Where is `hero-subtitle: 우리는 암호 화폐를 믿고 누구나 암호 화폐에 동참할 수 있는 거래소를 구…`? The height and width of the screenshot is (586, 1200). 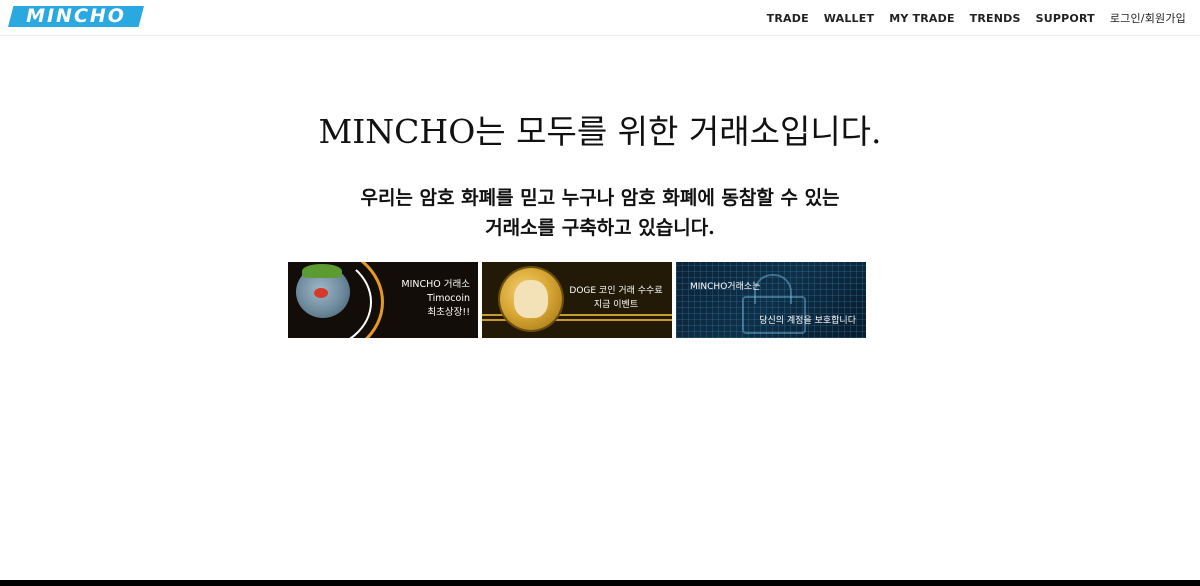 hero-subtitle: 우리는 암호 화폐를 믿고 누구나 암호 화폐에 동참할 수 있는 거래소를 구… is located at coordinates (600, 213).